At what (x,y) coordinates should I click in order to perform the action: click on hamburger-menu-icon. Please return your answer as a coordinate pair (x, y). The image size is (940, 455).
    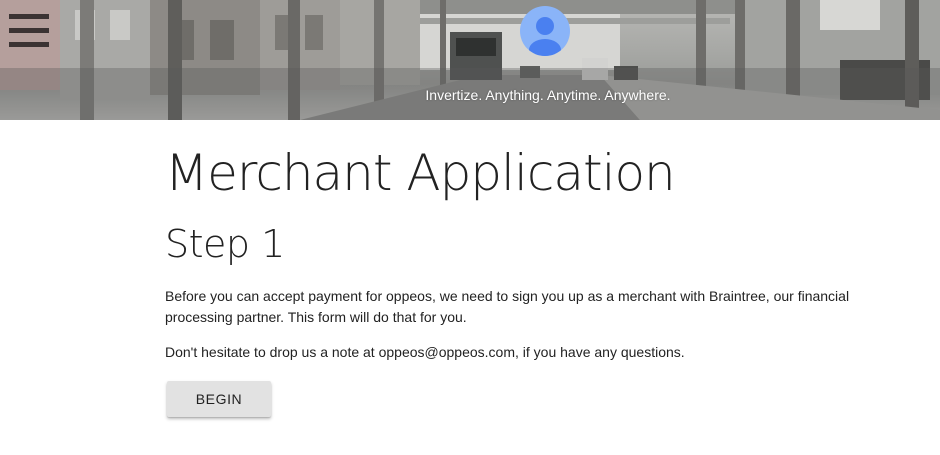
    Looking at the image, I should click on (29, 31).